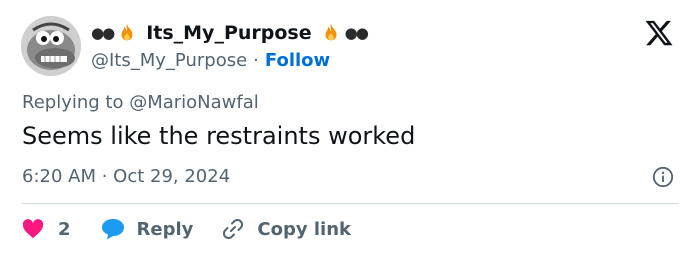  Describe the element at coordinates (659, 33) in the screenshot. I see `x-logo-icon` at that location.